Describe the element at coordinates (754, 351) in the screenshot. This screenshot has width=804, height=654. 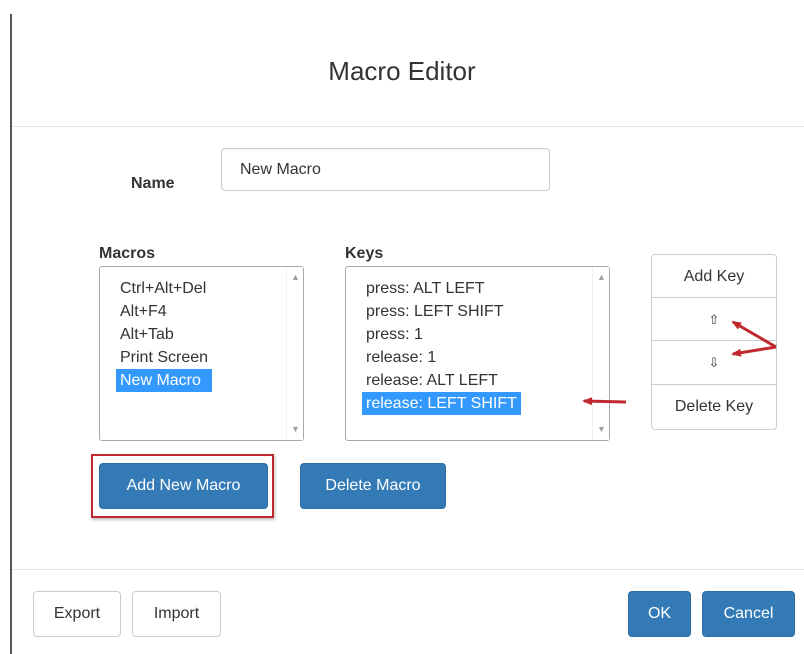
I see `arrow-to-down-button` at that location.